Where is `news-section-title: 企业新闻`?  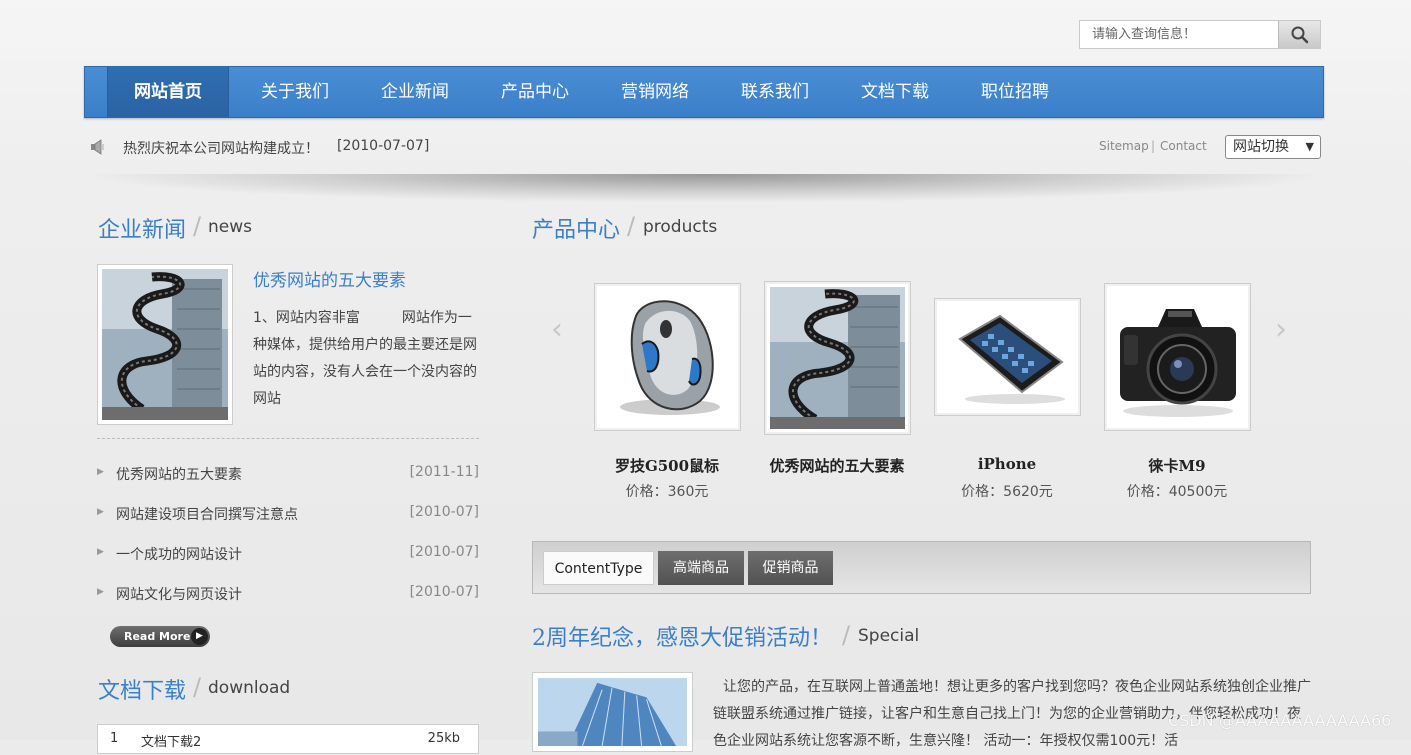 news-section-title: 企业新闻 is located at coordinates (142, 230).